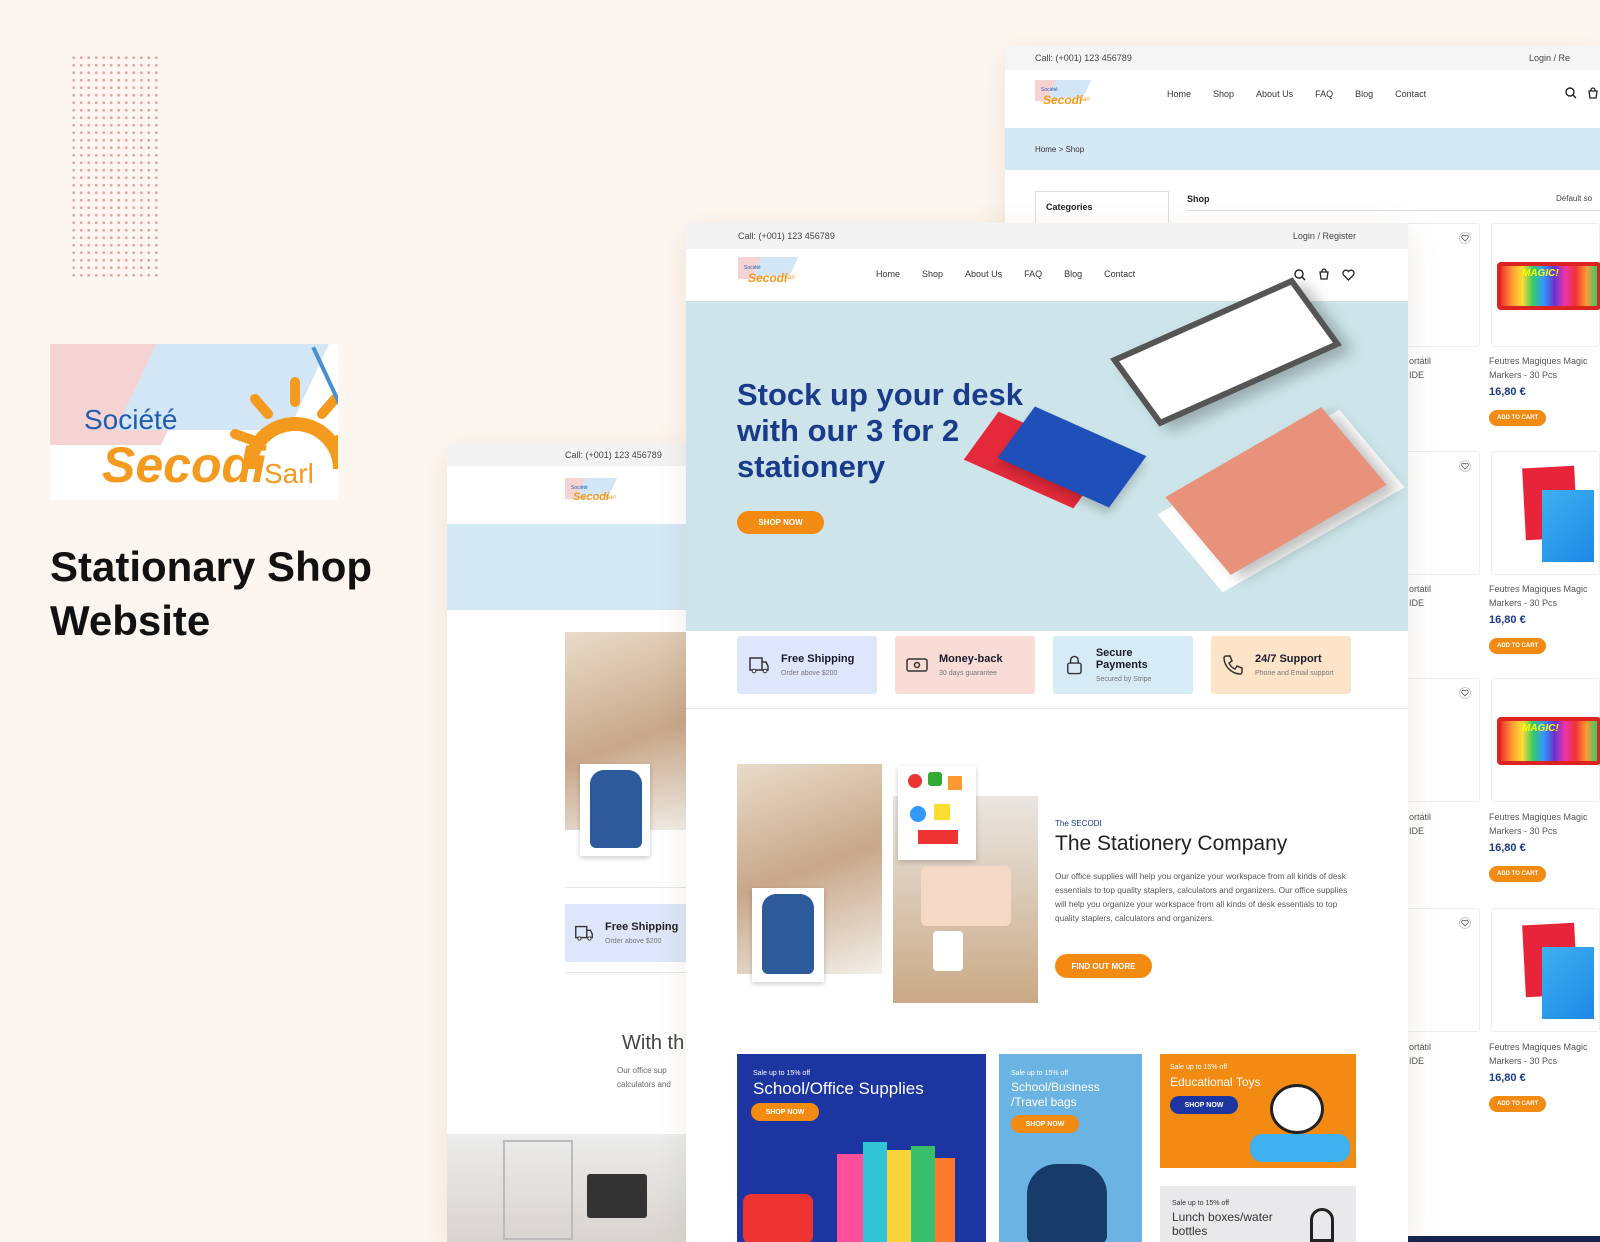  What do you see at coordinates (1574, 198) in the screenshot?
I see `sort-select: Default so` at bounding box center [1574, 198].